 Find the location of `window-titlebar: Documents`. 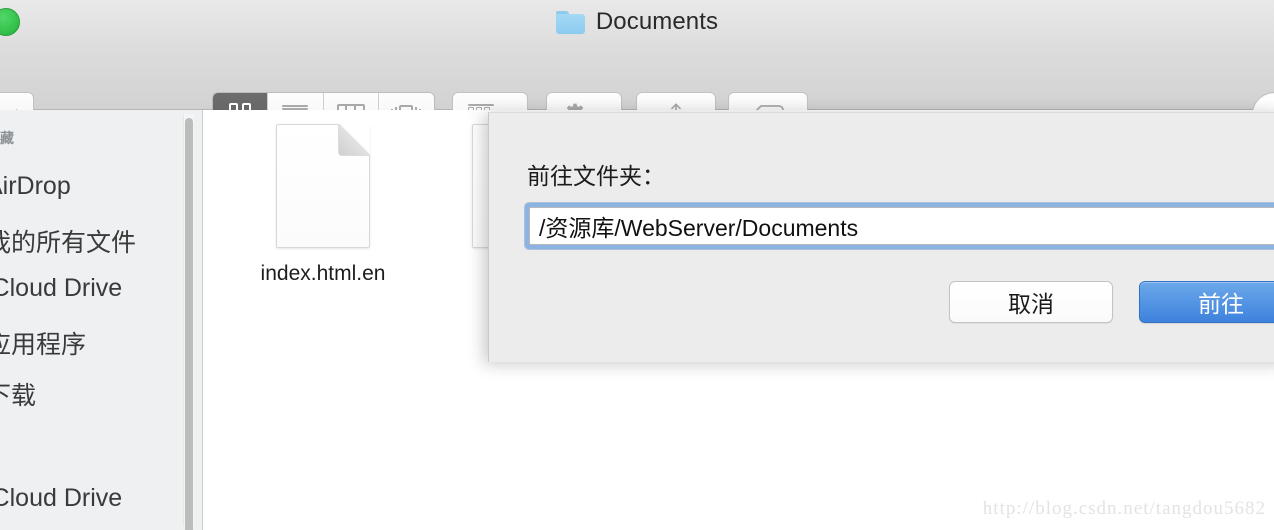

window-titlebar: Documents is located at coordinates (637, 22).